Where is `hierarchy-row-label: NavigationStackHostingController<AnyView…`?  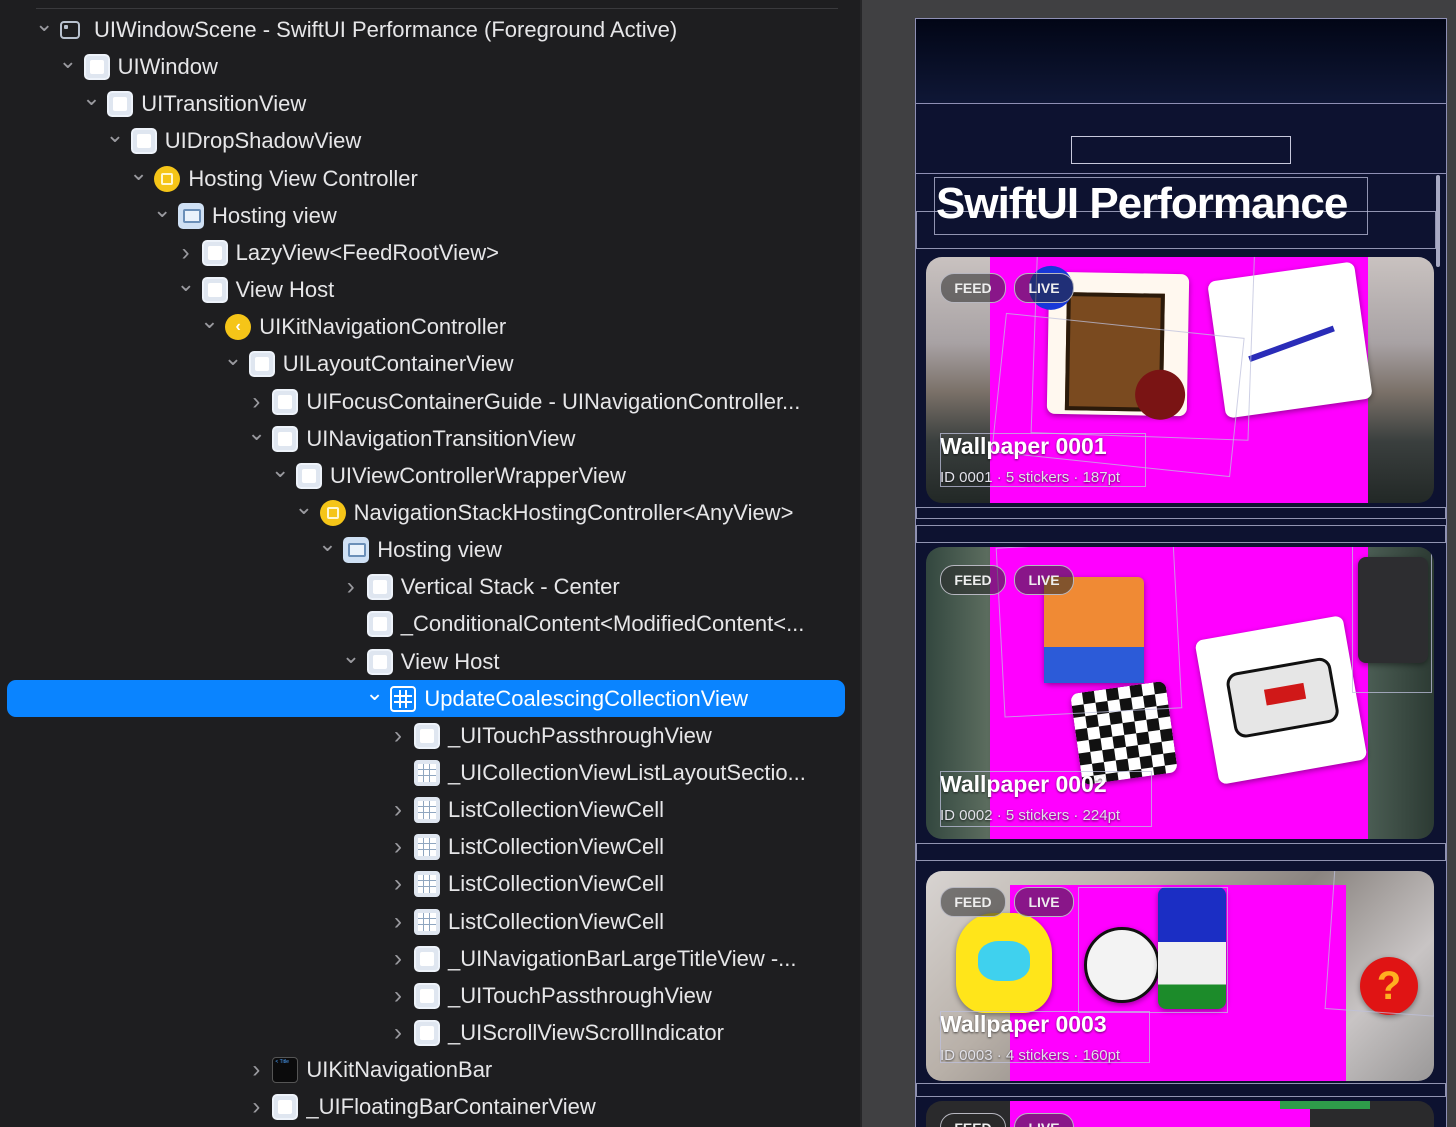 hierarchy-row-label: NavigationStackHostingController<AnyView… is located at coordinates (573, 512).